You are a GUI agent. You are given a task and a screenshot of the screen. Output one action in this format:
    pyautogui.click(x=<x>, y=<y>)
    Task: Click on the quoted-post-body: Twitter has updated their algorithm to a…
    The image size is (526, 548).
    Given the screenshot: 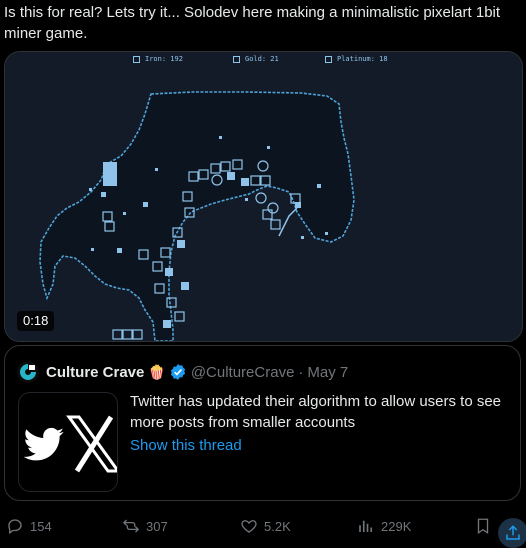 What is the action you would take?
    pyautogui.click(x=320, y=423)
    